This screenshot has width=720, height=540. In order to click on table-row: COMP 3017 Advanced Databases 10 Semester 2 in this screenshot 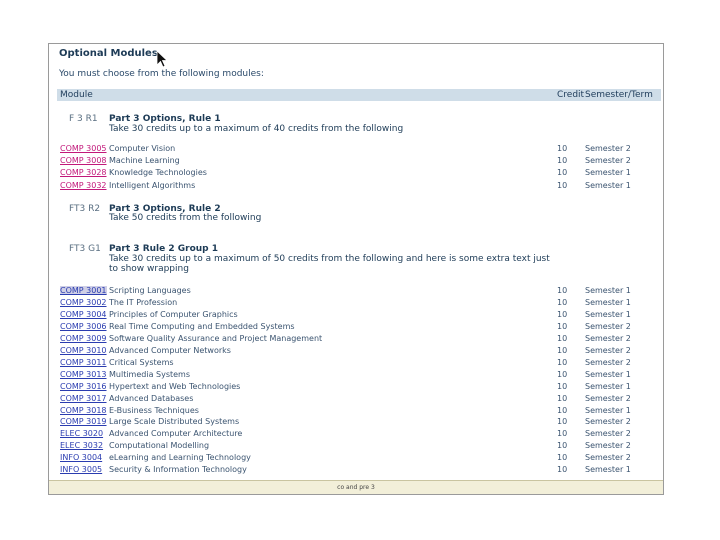, I will do `click(360, 399)`.